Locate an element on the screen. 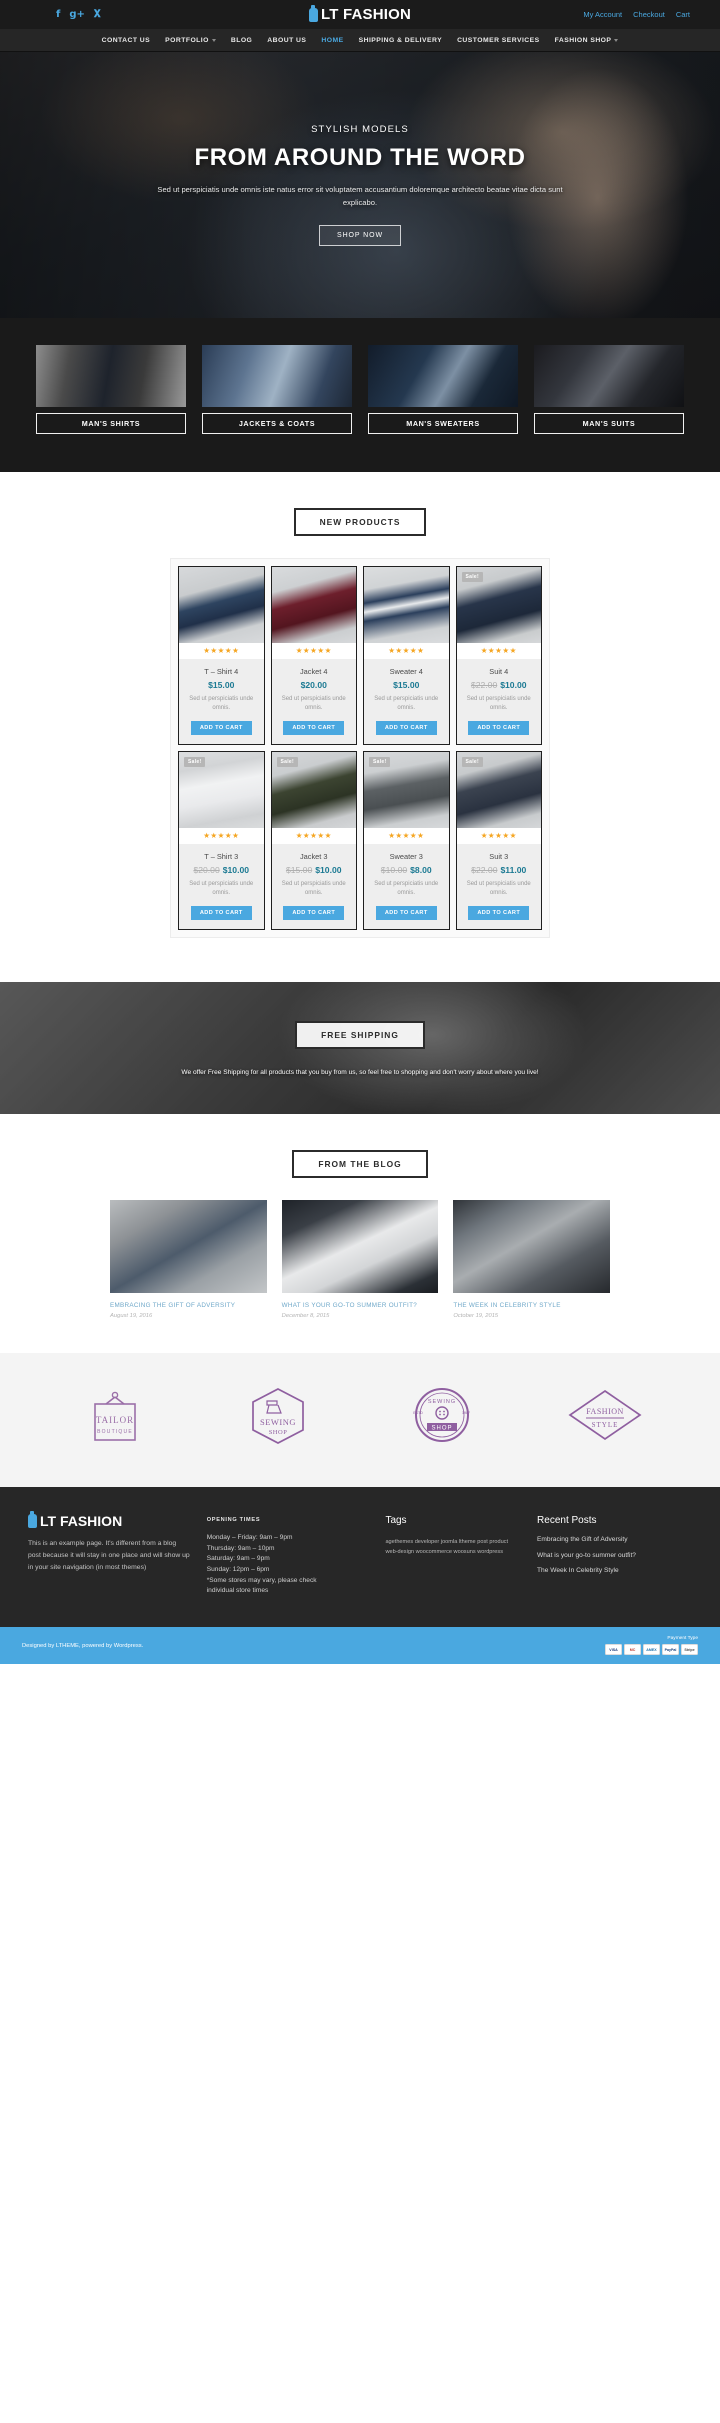 The width and height of the screenshot is (720, 2423). product-name: Suit 3 is located at coordinates (498, 856).